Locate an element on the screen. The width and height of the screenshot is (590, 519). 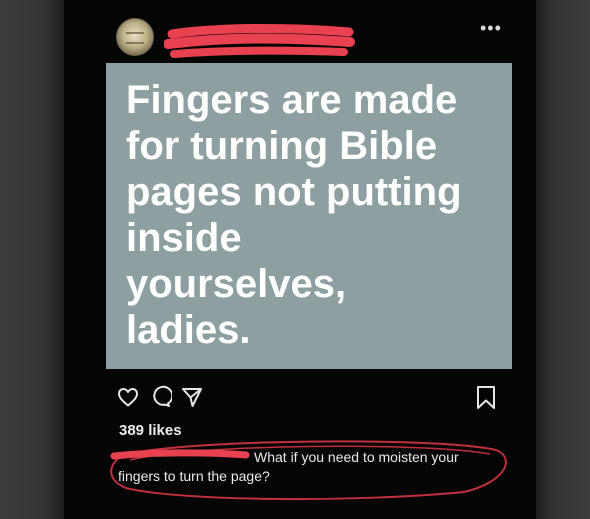
bookmark-icon is located at coordinates (486, 398).